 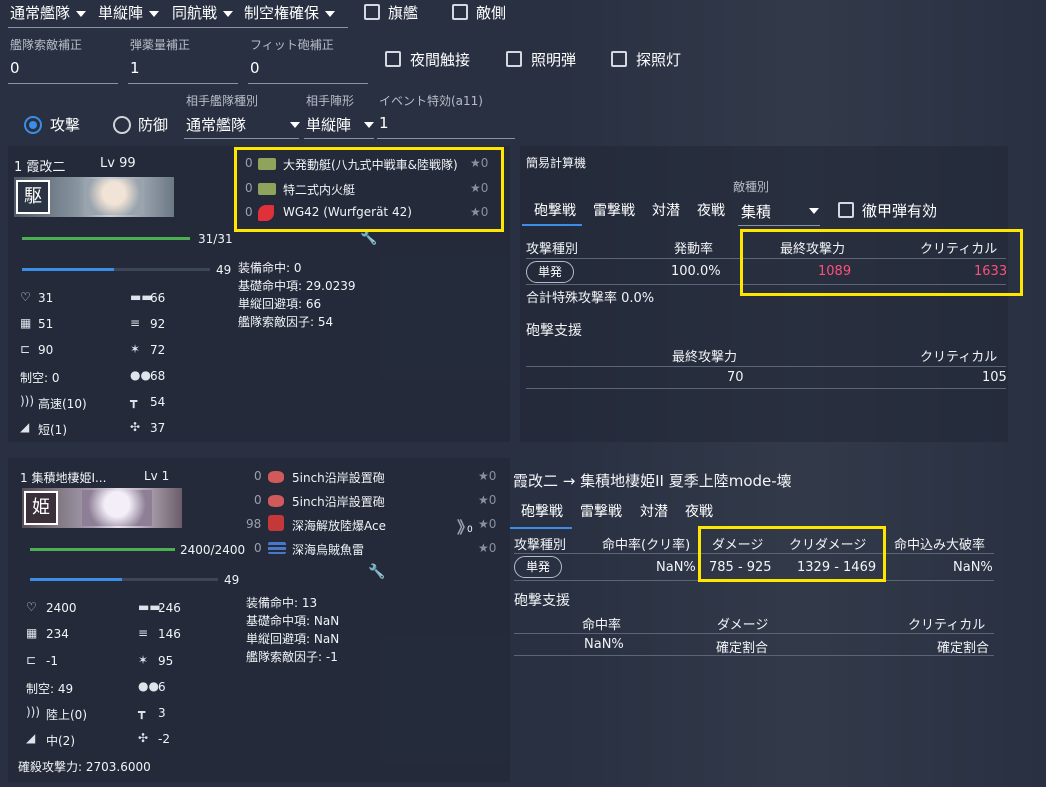 I want to click on ammo-modifier-input: 1, so click(x=135, y=68).